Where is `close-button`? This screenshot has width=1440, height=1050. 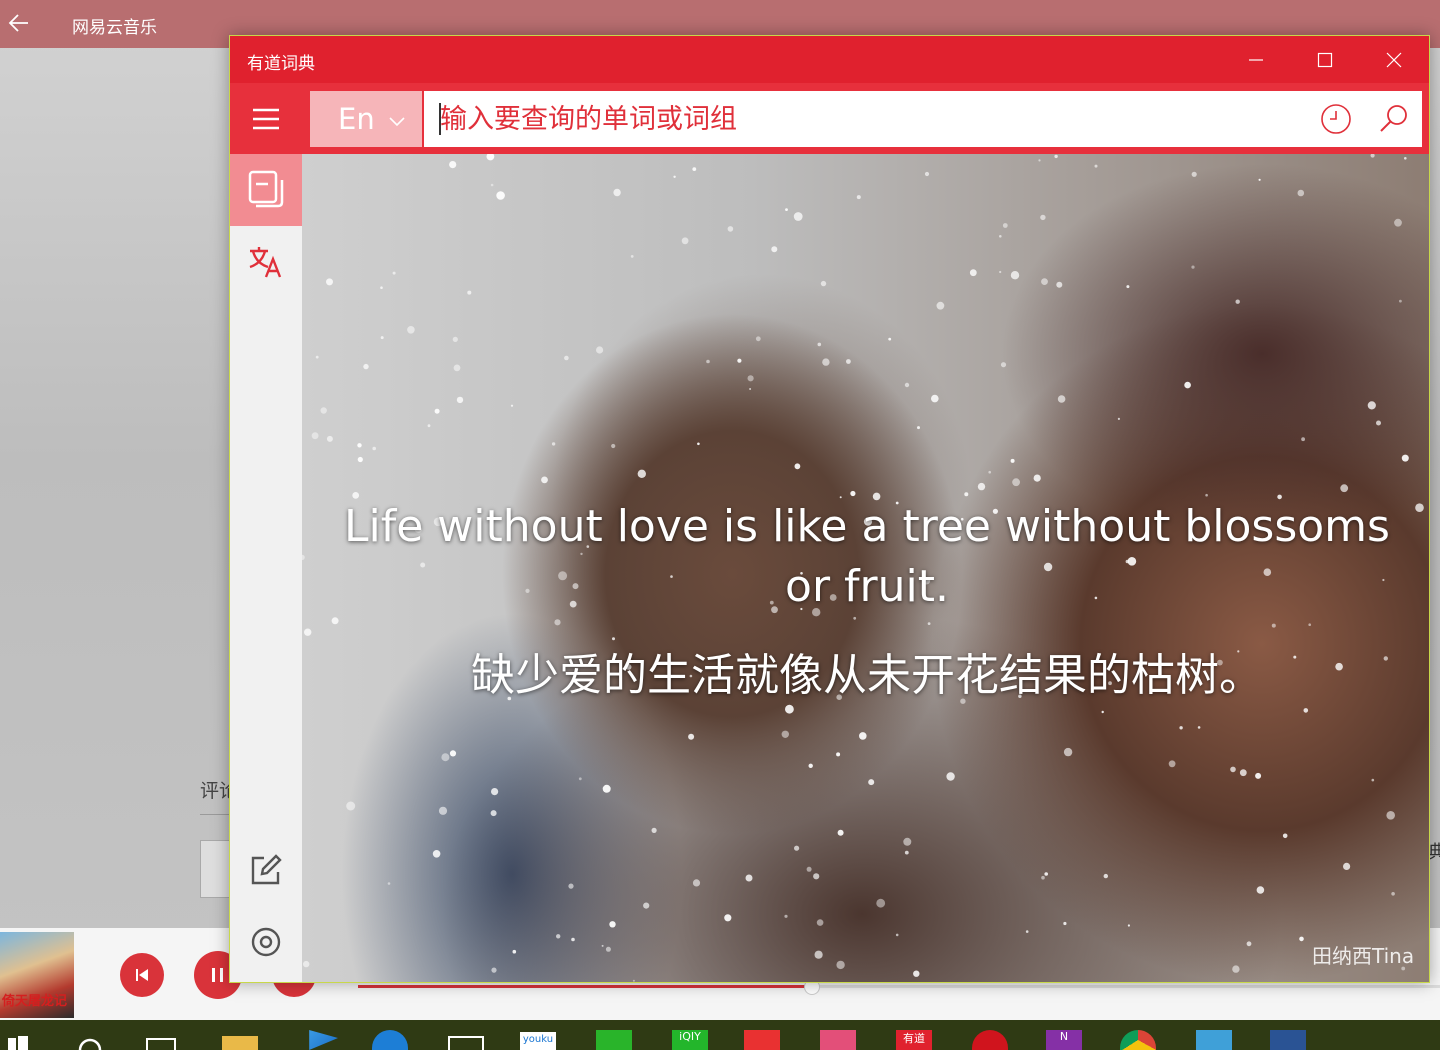
close-button is located at coordinates (1394, 59).